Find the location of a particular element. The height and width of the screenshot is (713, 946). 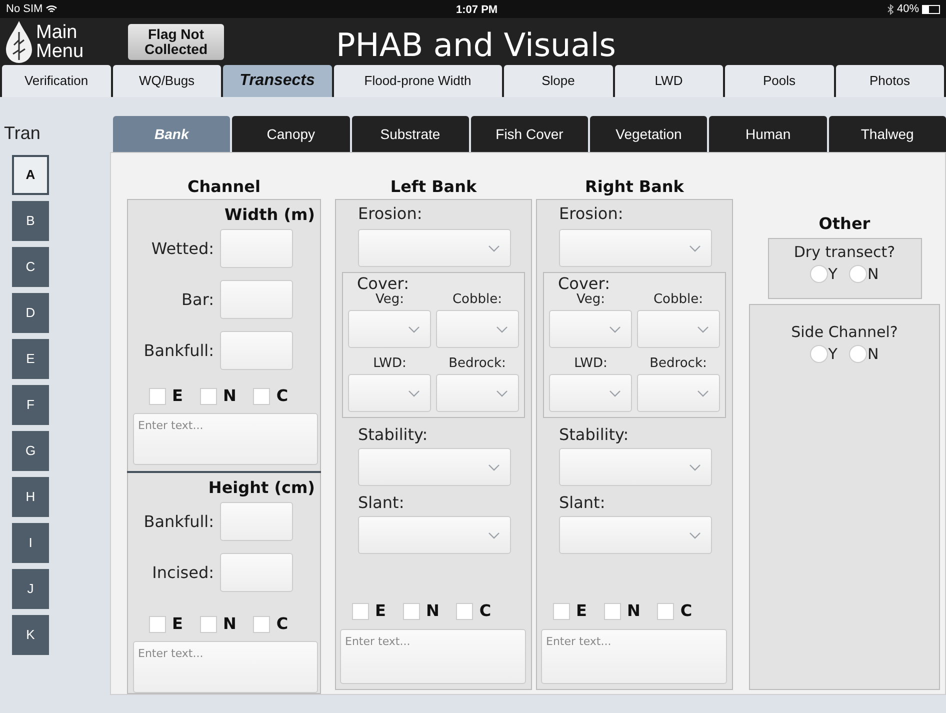

transect-button: A is located at coordinates (30, 175).